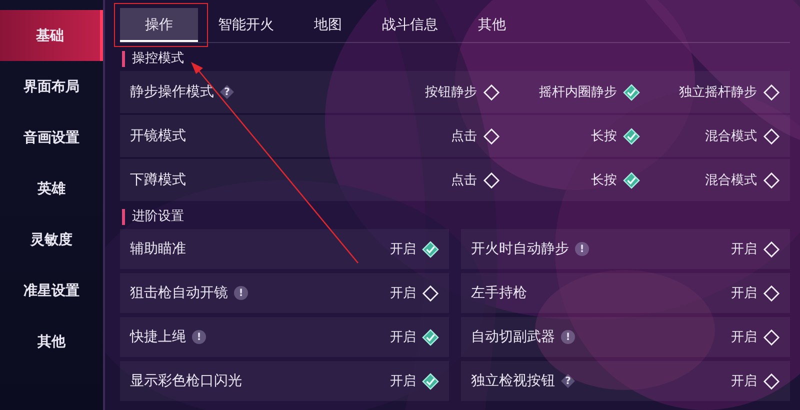 The image size is (800, 410). What do you see at coordinates (410, 25) in the screenshot?
I see `tab: 战斗信息` at bounding box center [410, 25].